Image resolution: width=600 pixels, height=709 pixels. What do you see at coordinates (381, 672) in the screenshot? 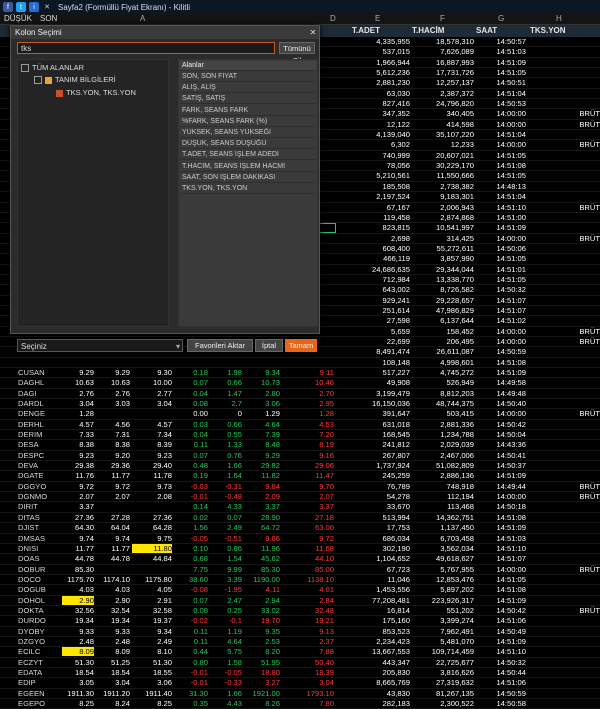
I see `table-cell: 205,830` at bounding box center [381, 672].